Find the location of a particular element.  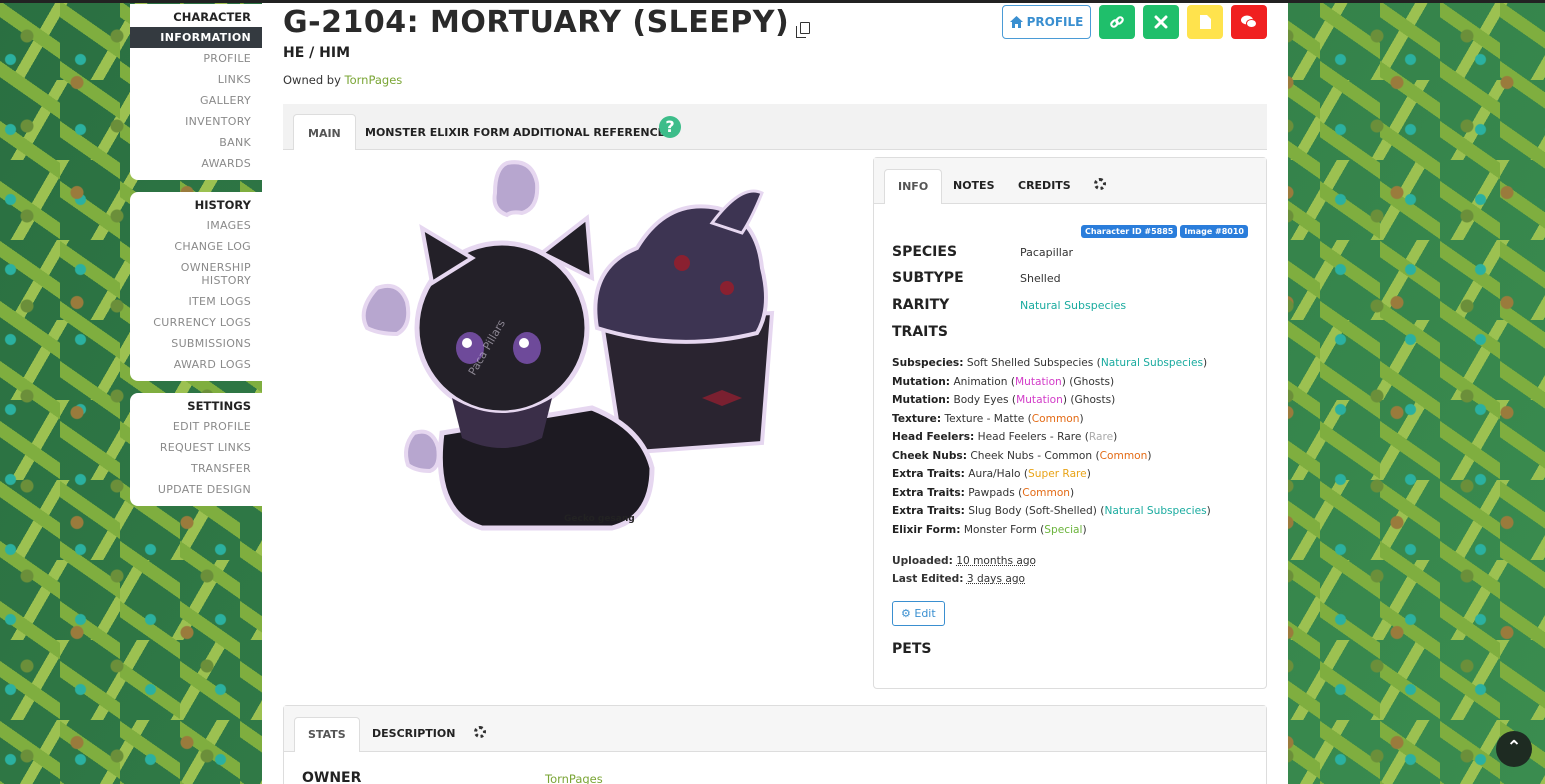

trait-category: Texture: is located at coordinates (917, 418).